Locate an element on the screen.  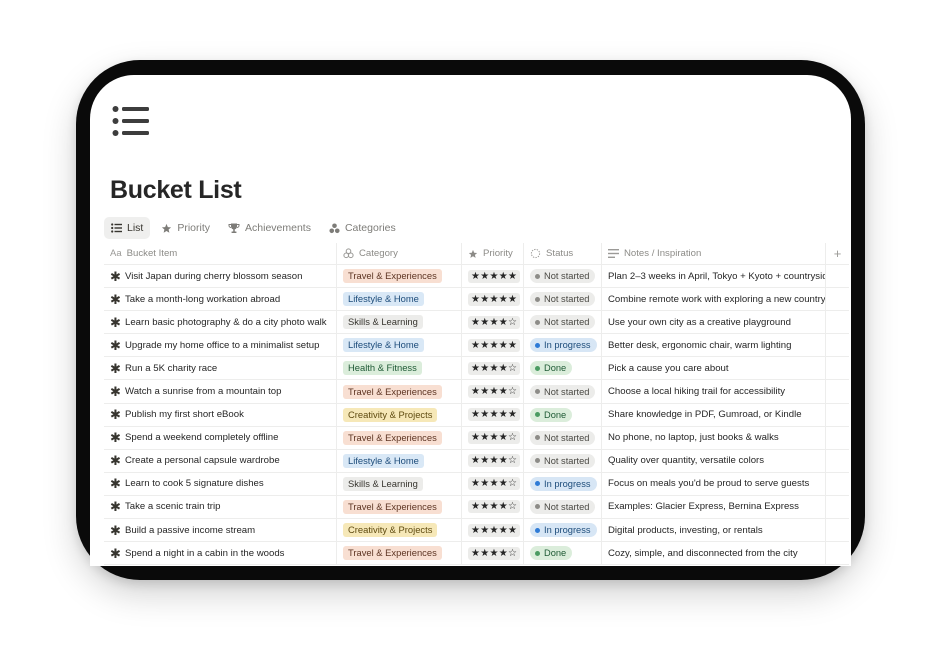
notes-cell: No phone, no laptop, just books & walks is located at coordinates (714, 437).